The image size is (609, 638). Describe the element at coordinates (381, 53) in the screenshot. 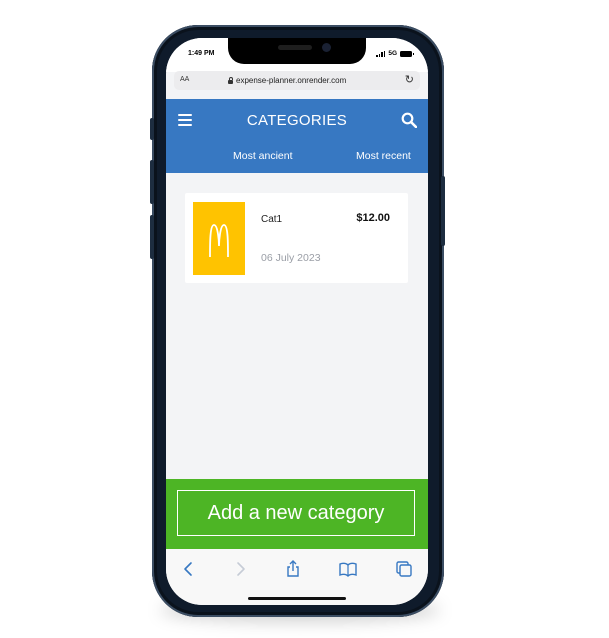

I see `signal-icon` at that location.